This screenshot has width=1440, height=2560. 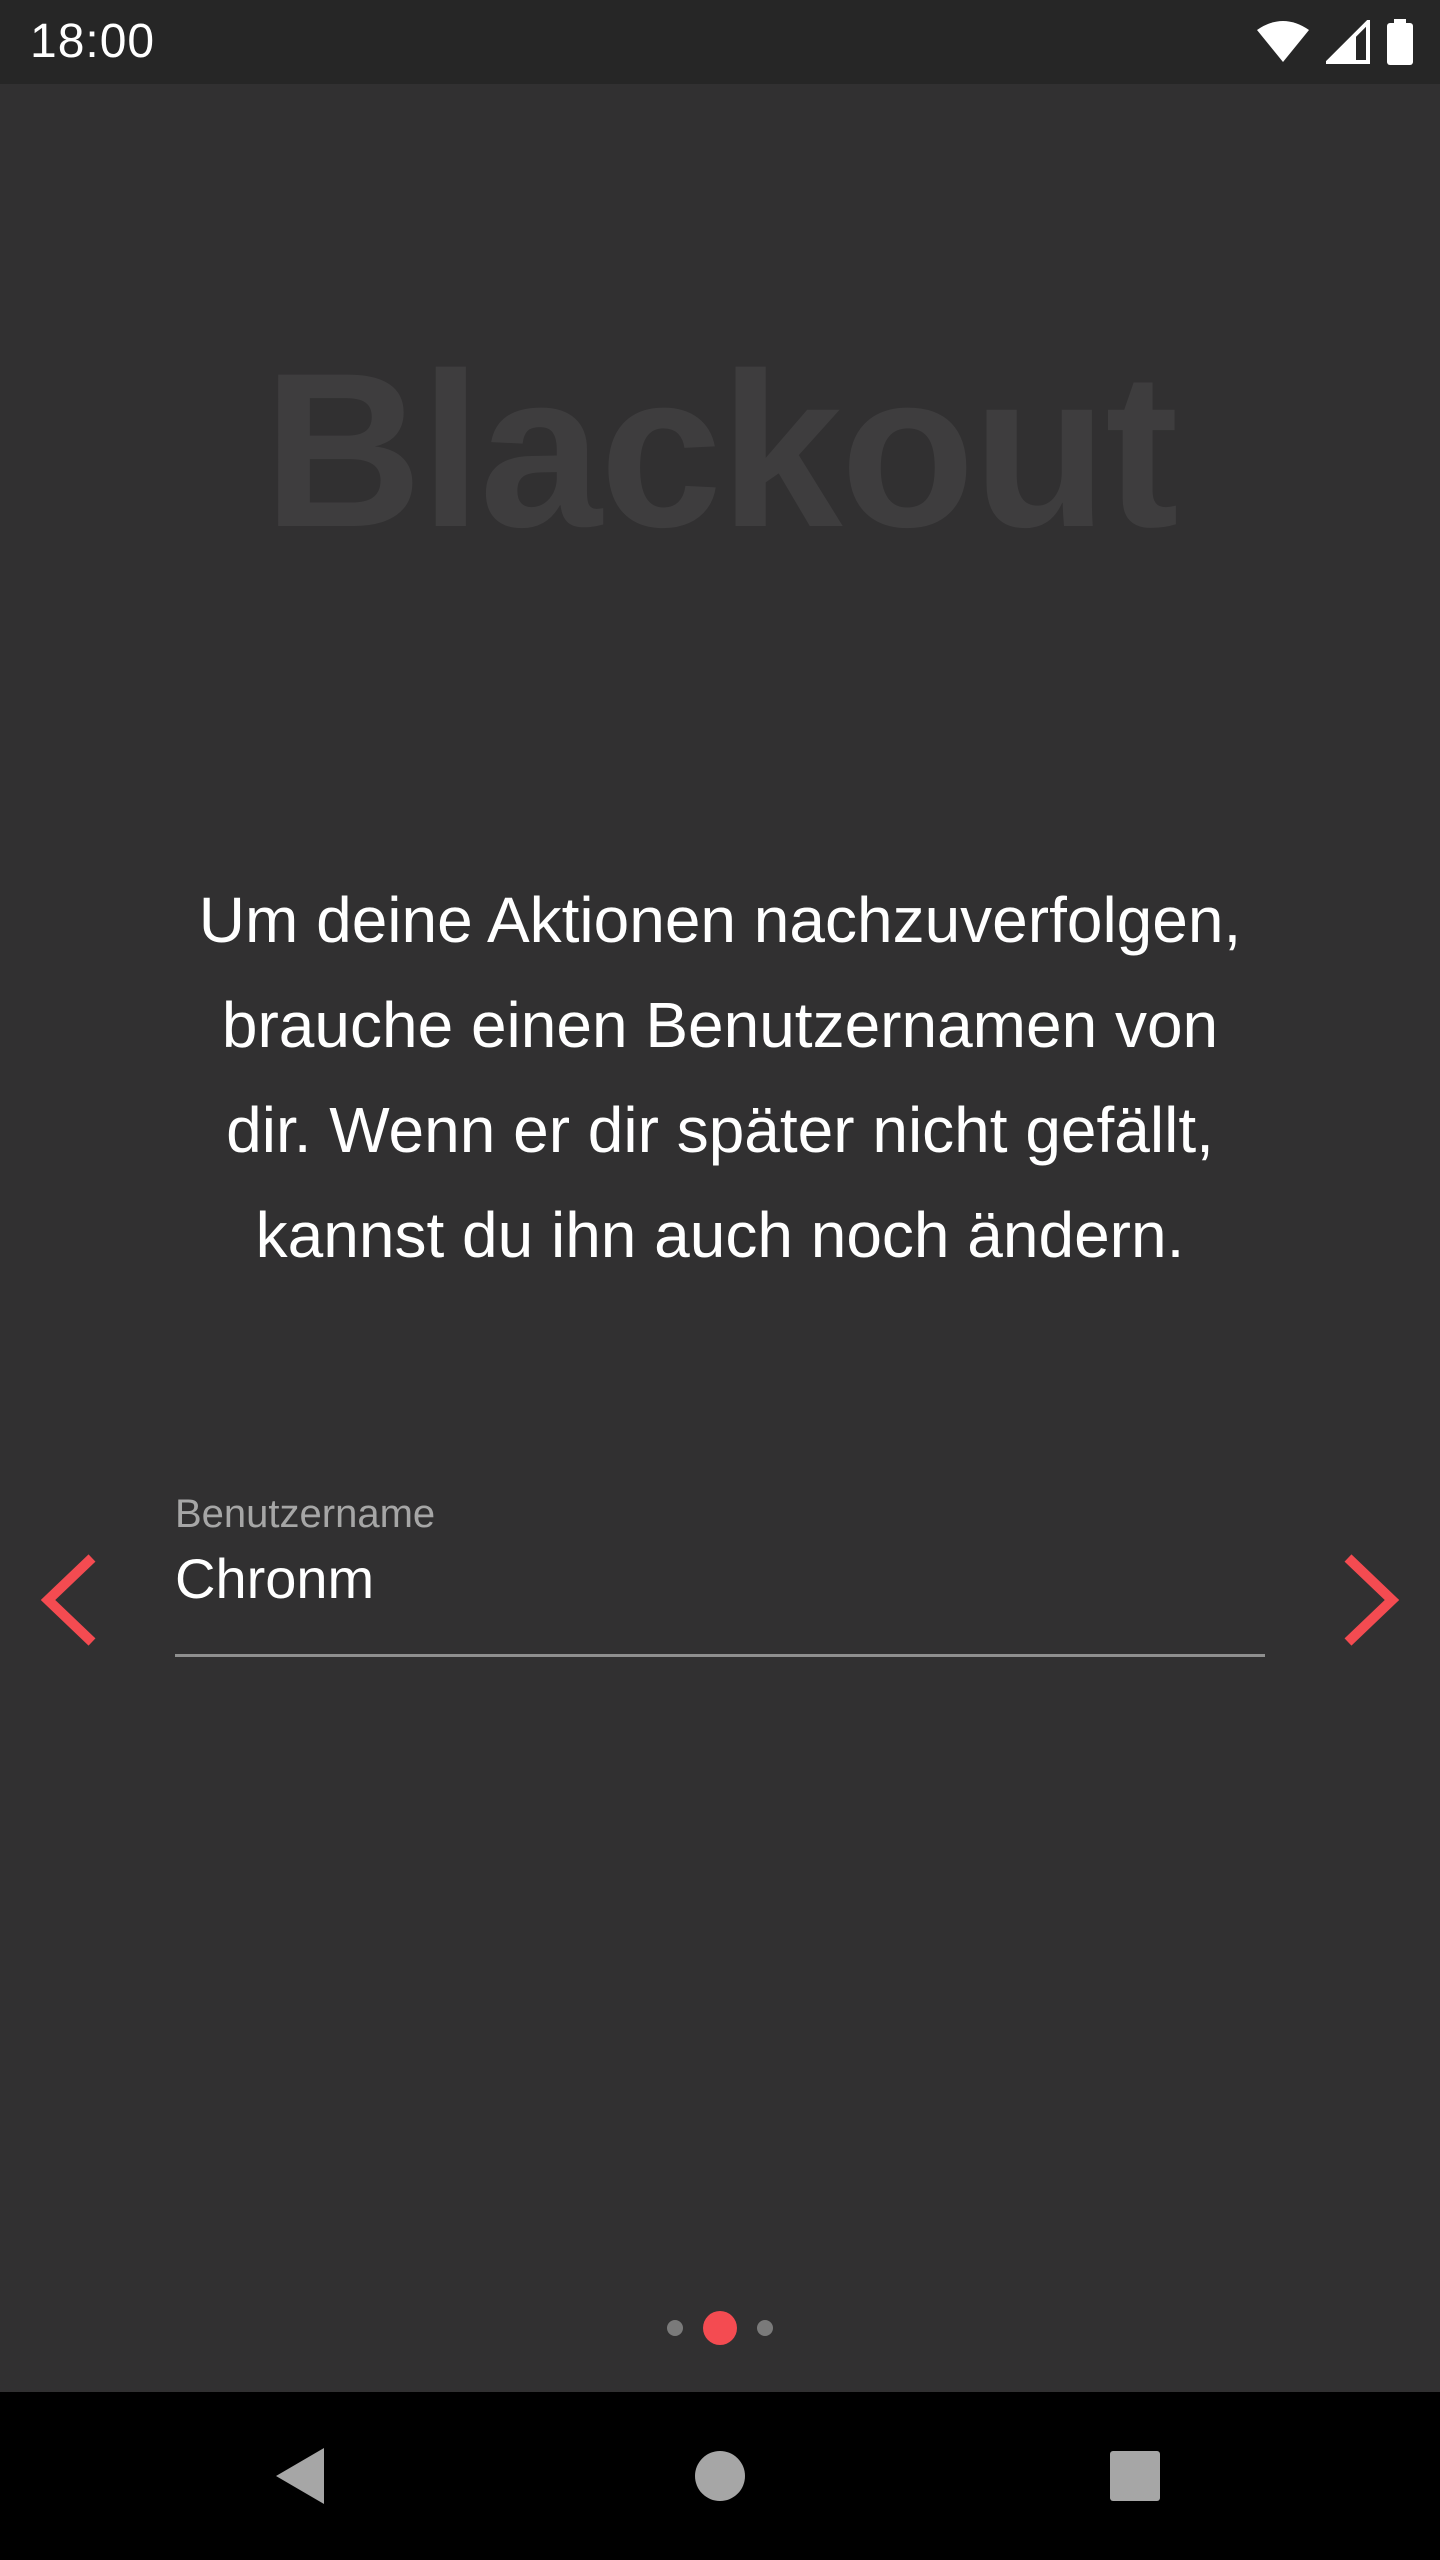 I want to click on home-button, so click(x=720, y=2476).